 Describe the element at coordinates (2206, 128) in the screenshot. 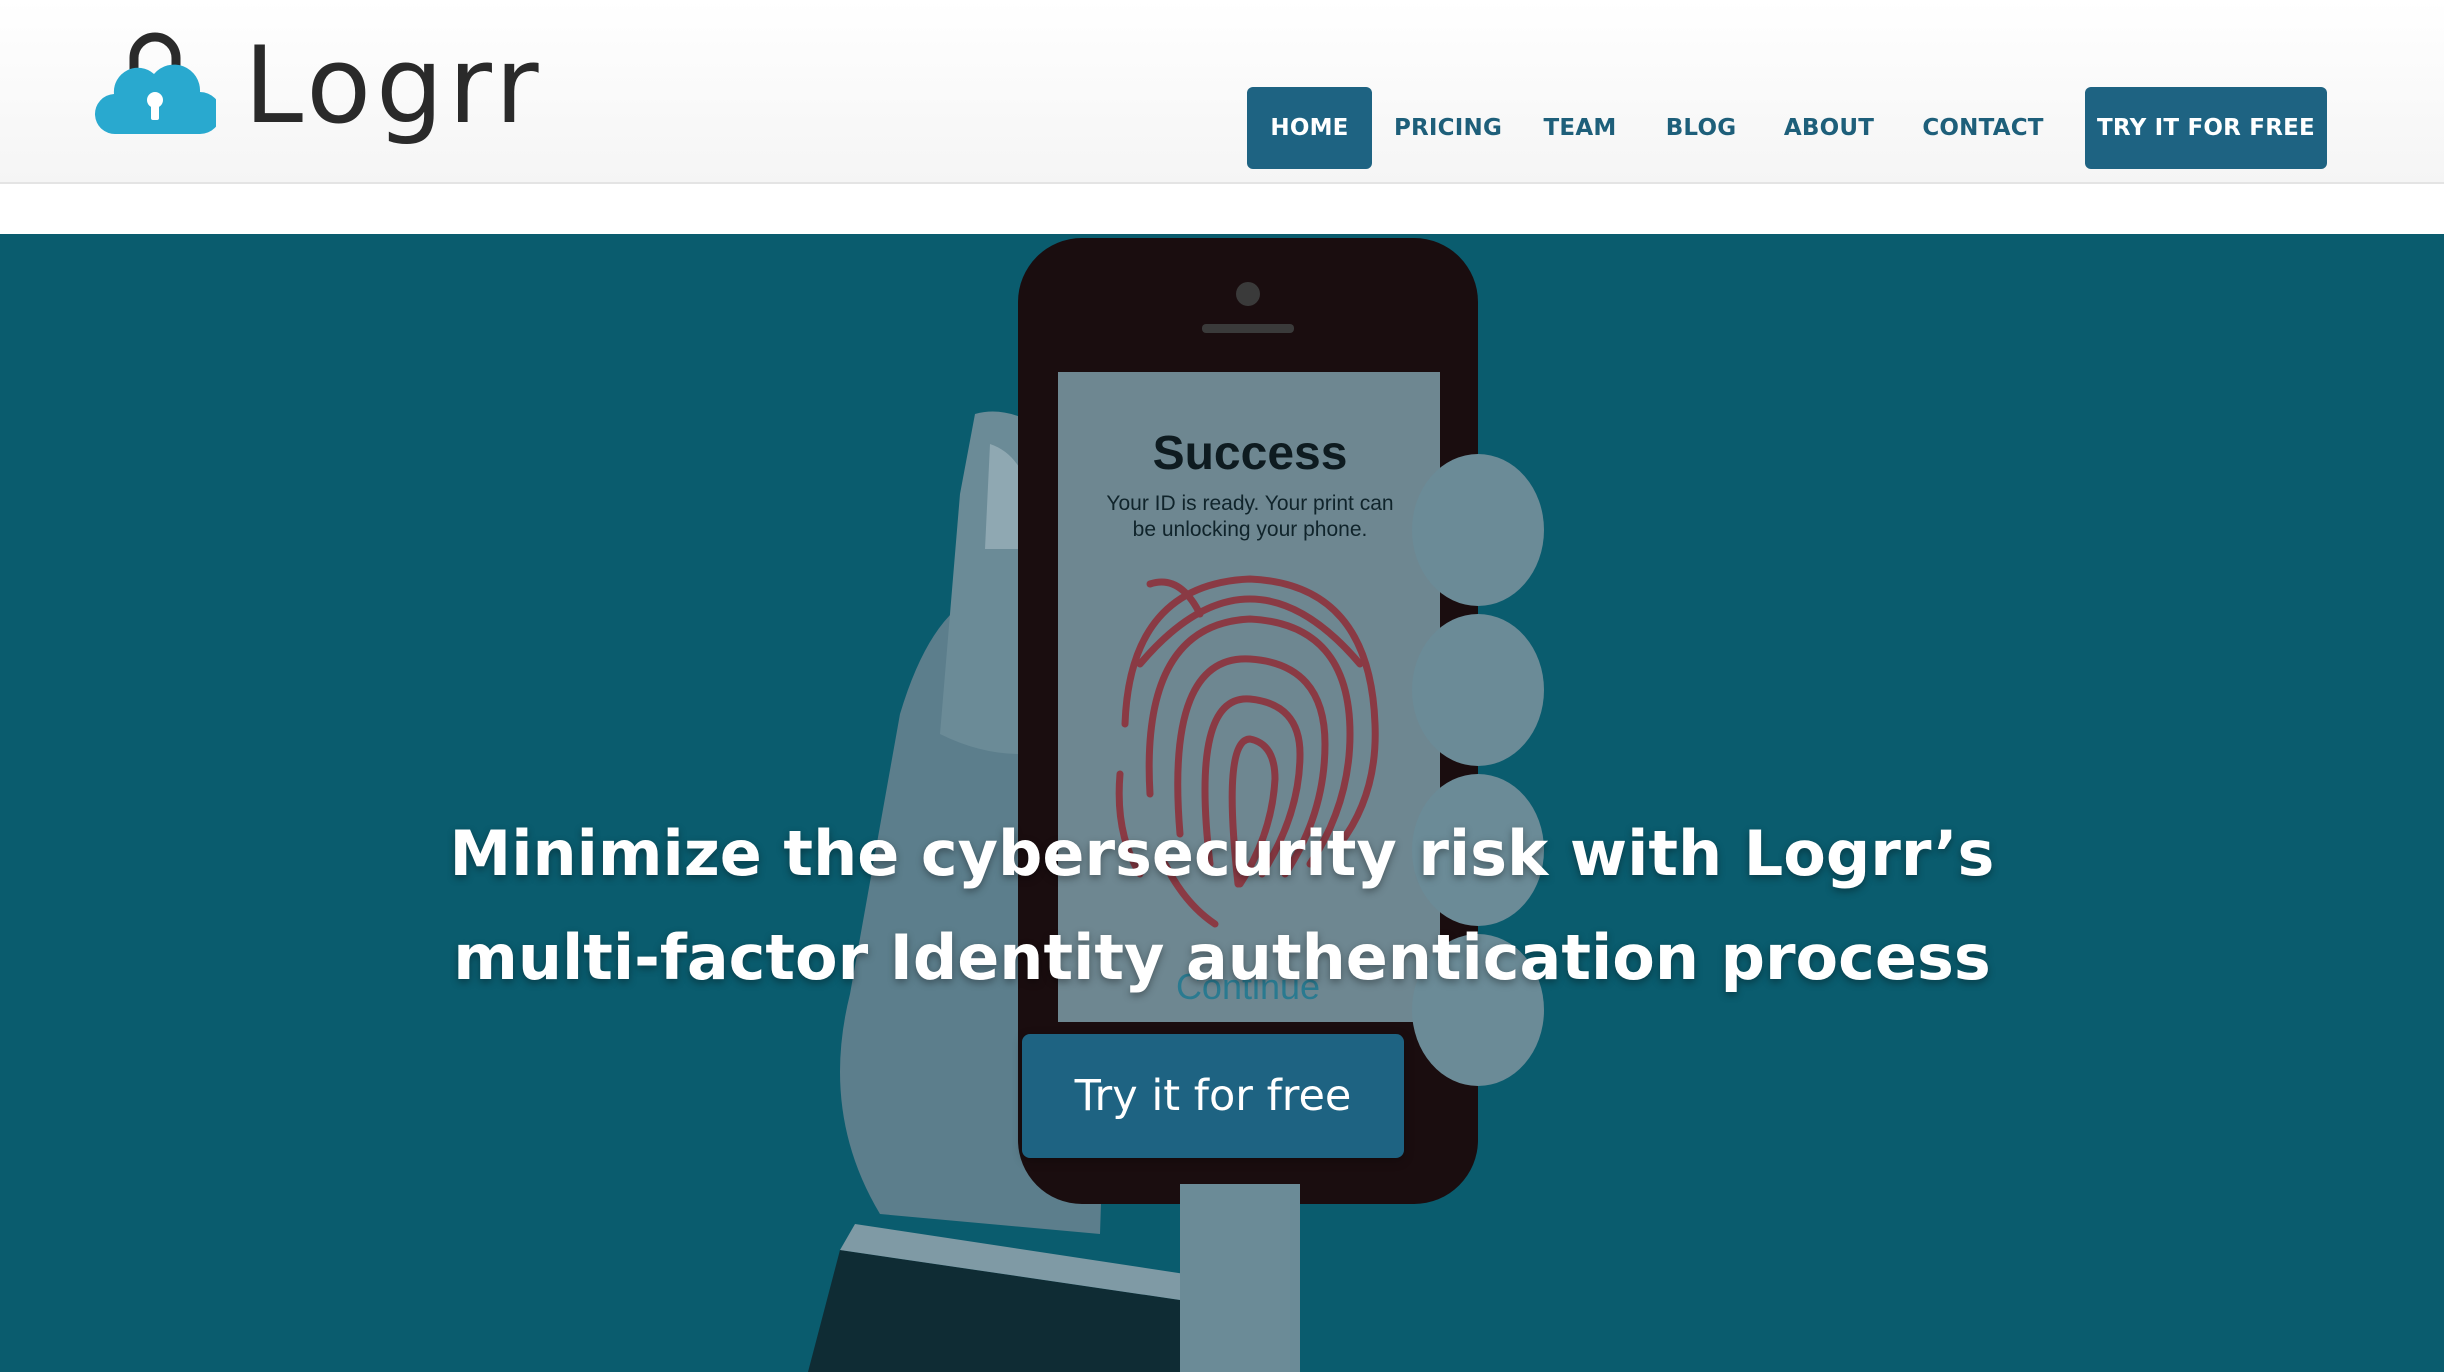

I see `try-free-nav-button: TRY IT FOR FREE` at that location.